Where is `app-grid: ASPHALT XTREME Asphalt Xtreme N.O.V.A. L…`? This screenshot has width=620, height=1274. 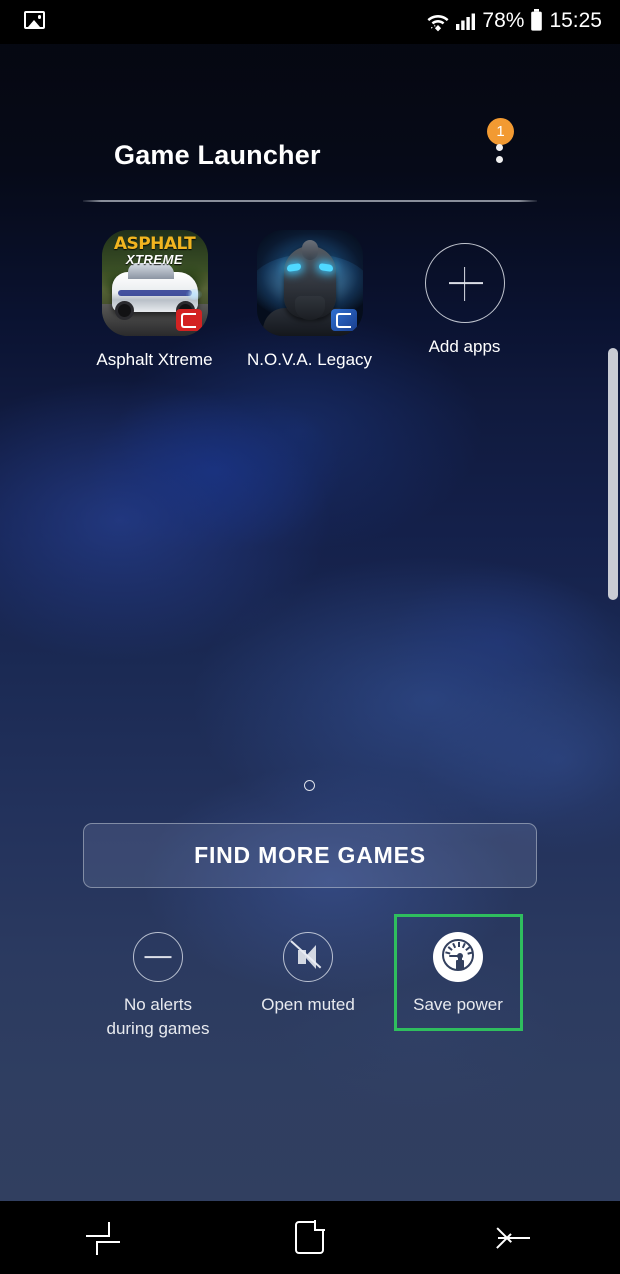 app-grid: ASPHALT XTREME Asphalt Xtreme N.O.V.A. L… is located at coordinates (310, 300).